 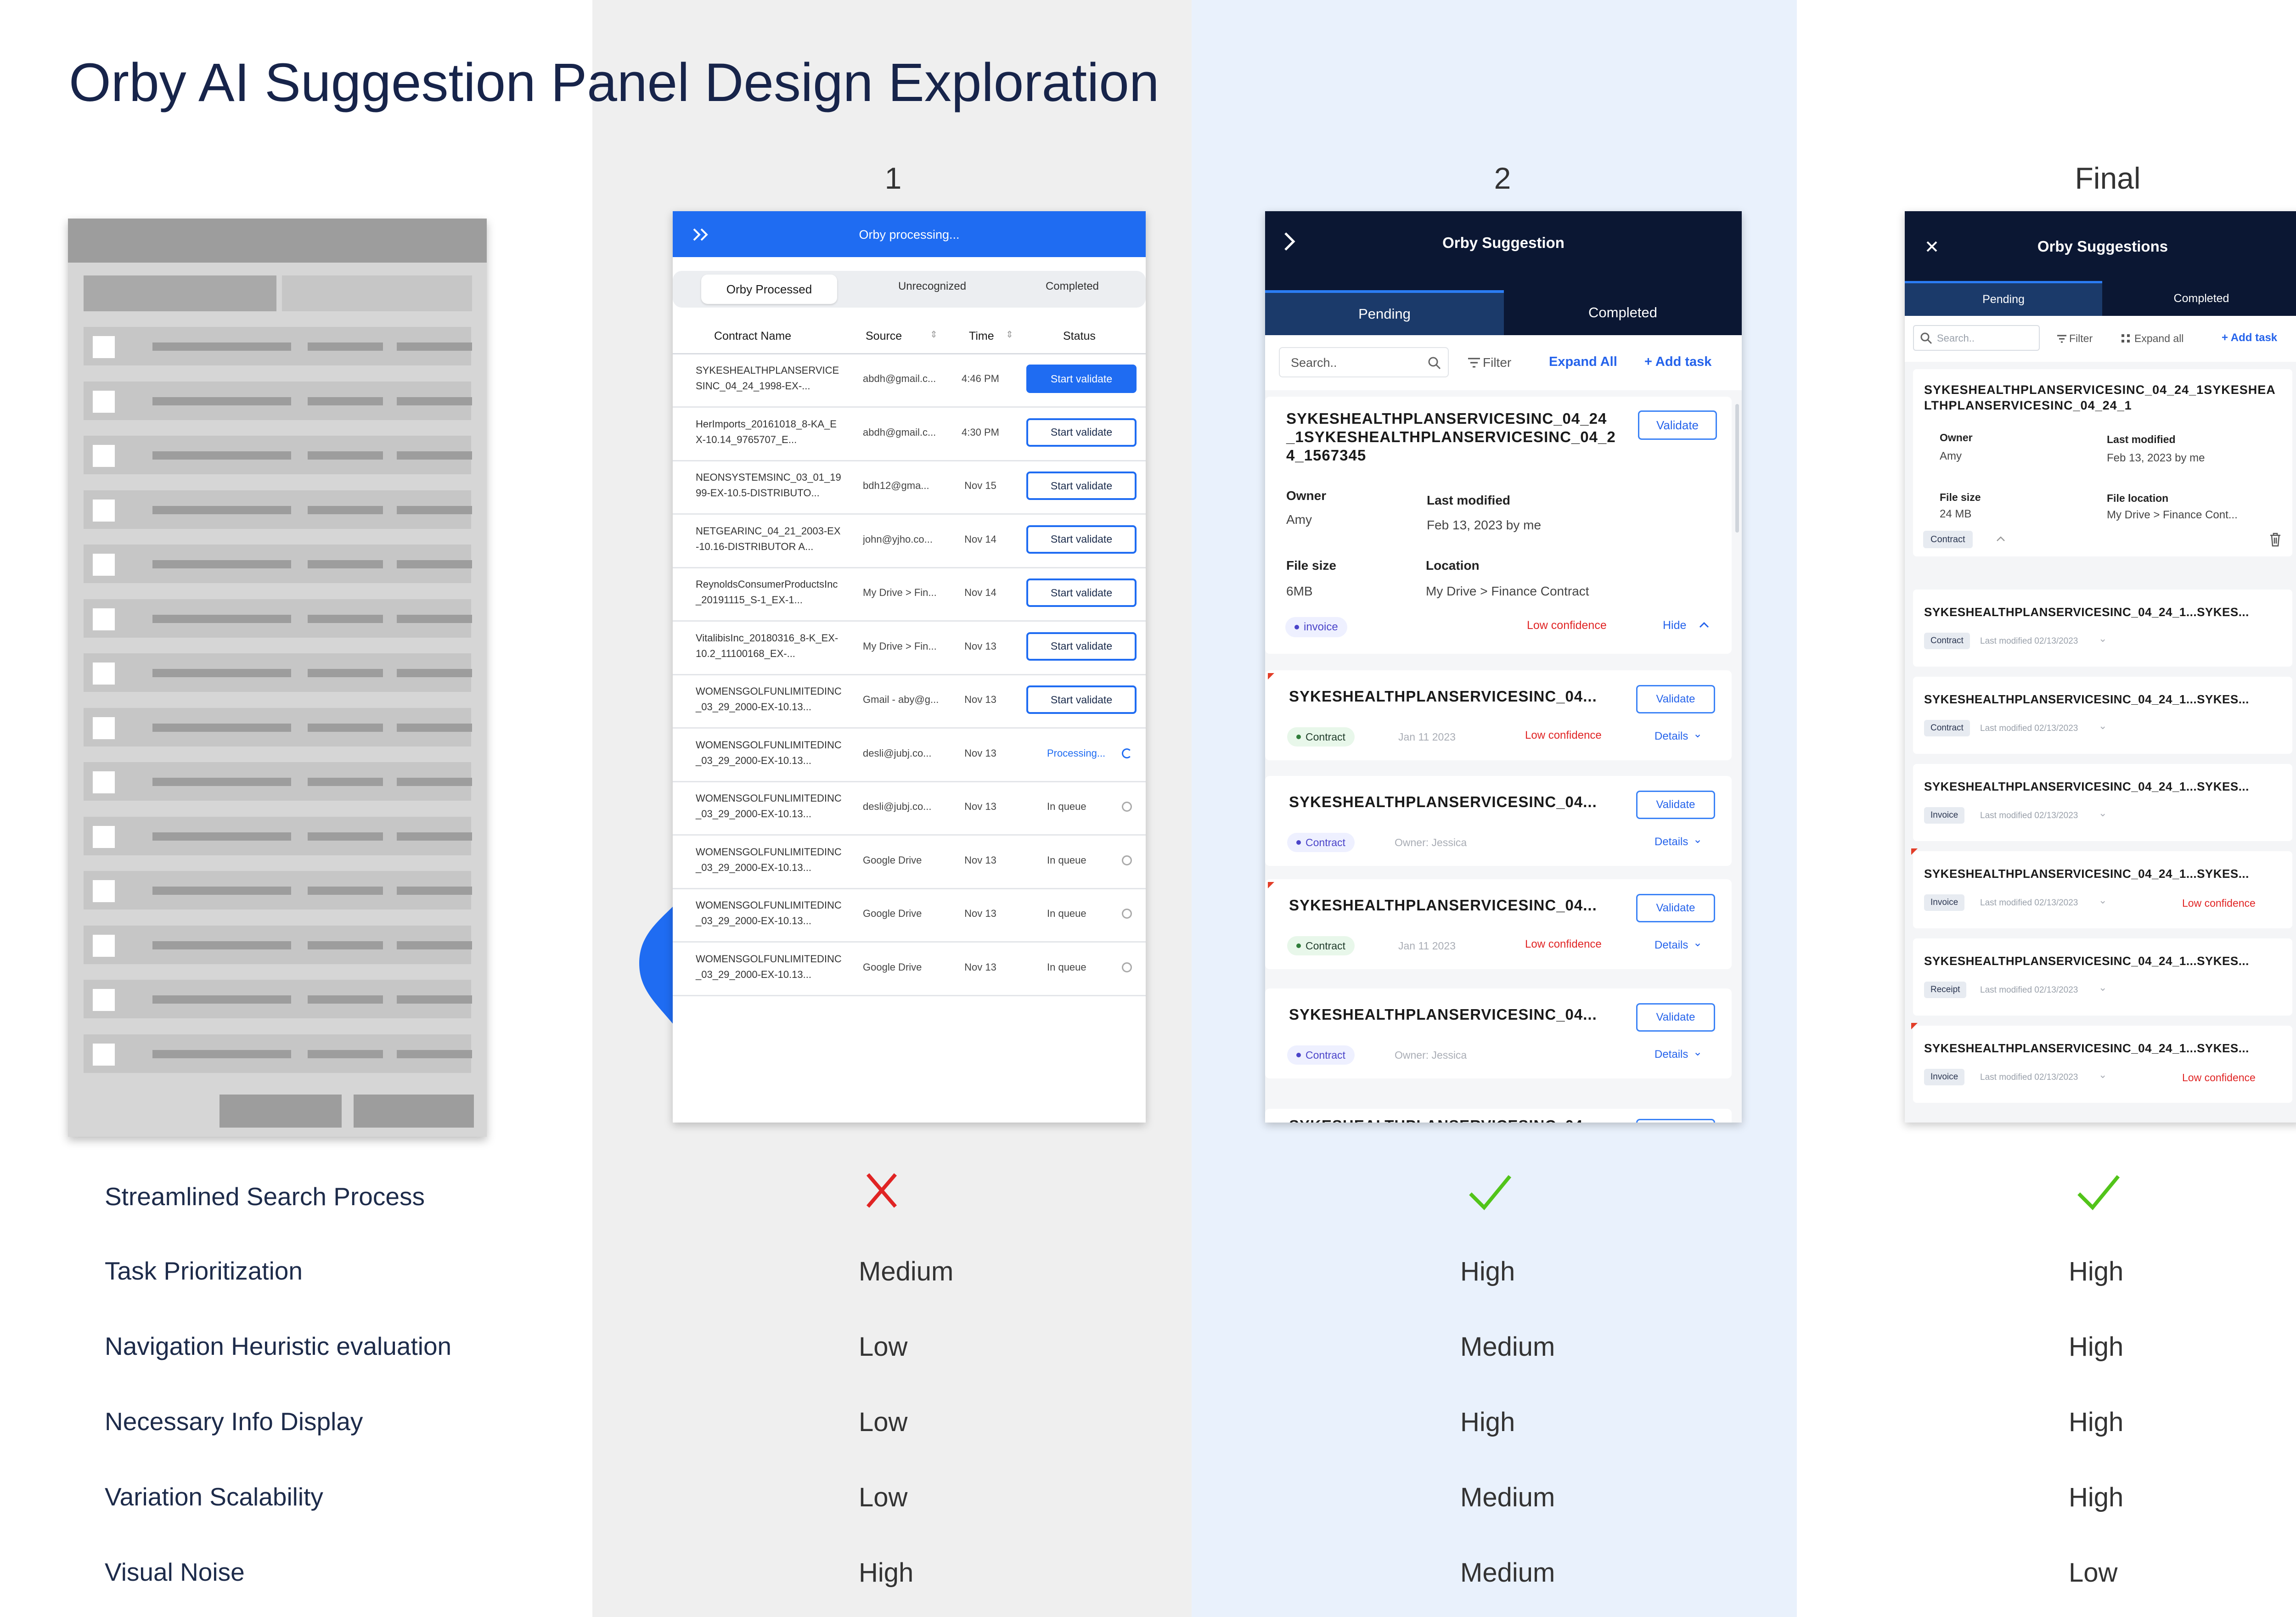 I want to click on tab-unrecognized: Unrecognized, so click(x=932, y=287).